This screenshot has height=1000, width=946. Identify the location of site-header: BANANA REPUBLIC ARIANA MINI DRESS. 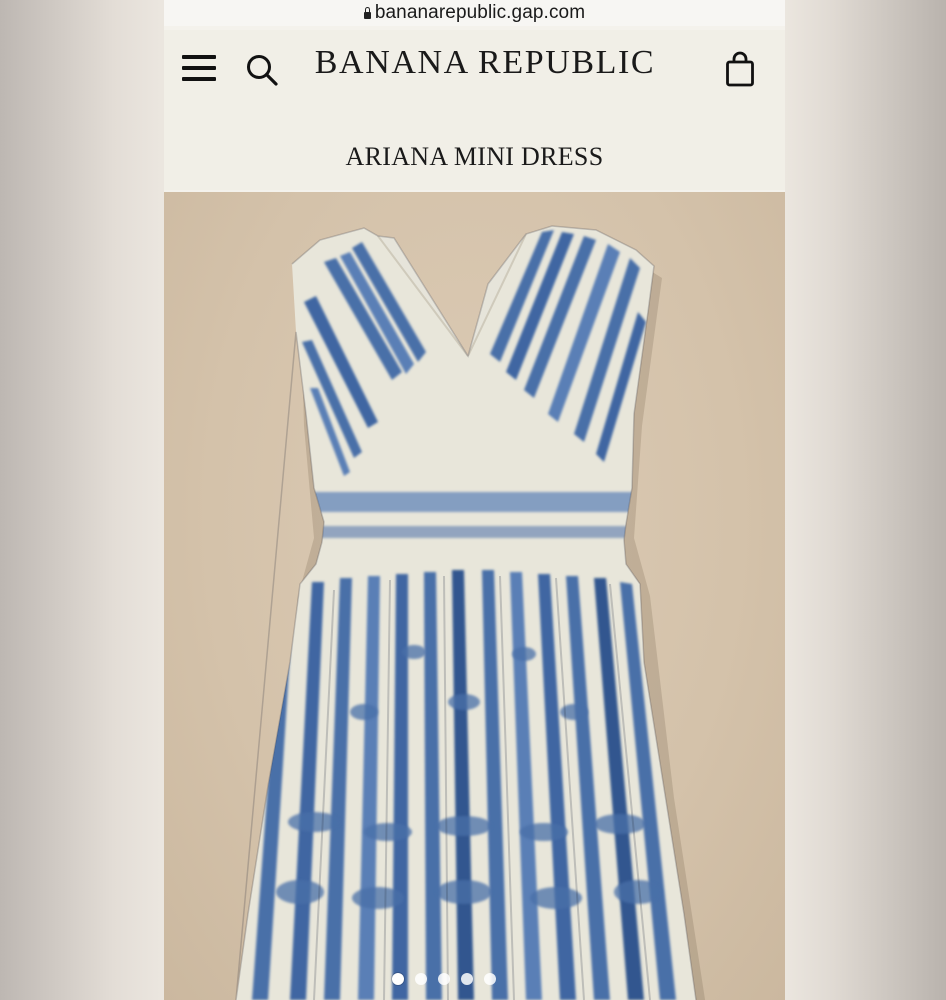
(474, 110).